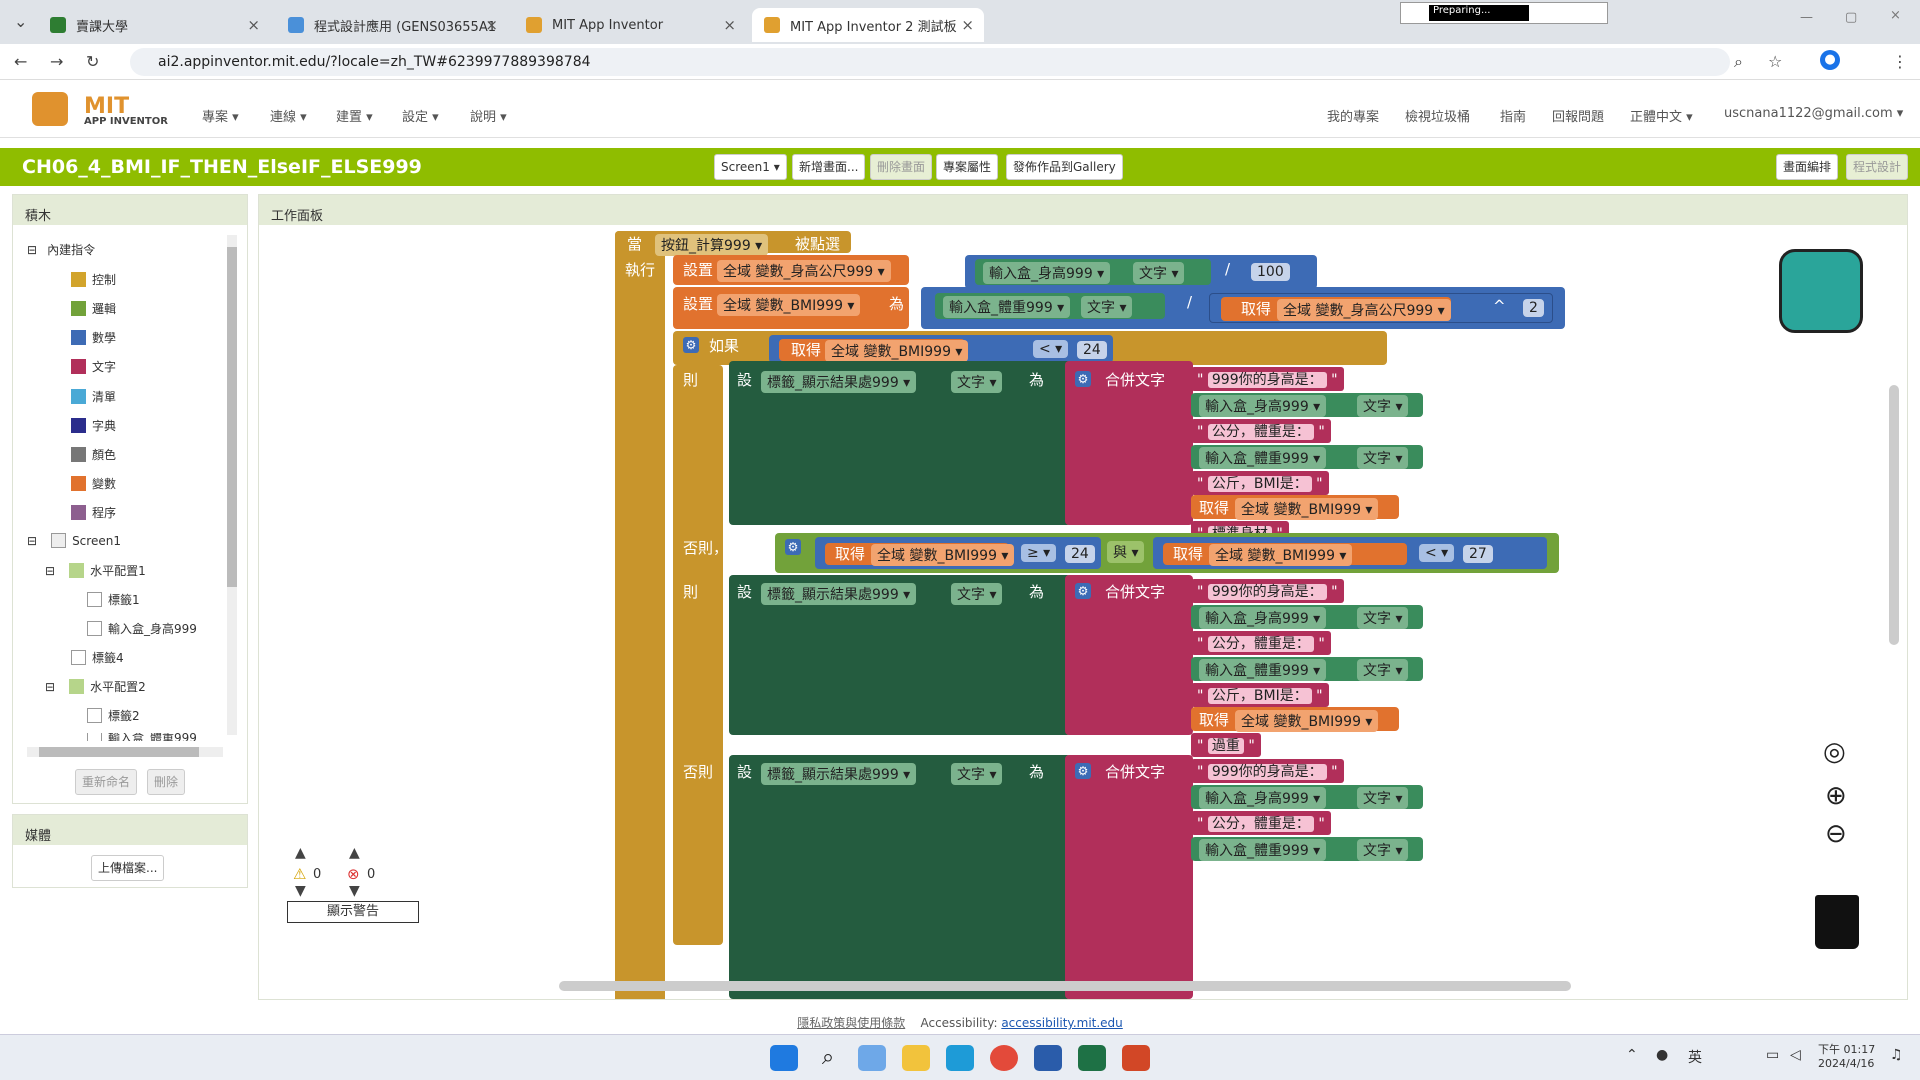 Image resolution: width=1920 pixels, height=1080 pixels. What do you see at coordinates (288, 115) in the screenshot?
I see `menu-connect: 連線 ▾` at bounding box center [288, 115].